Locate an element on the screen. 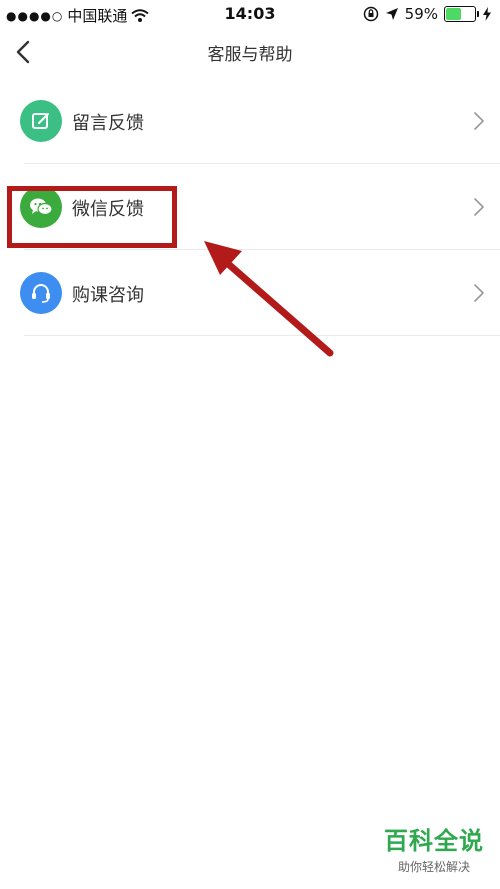 The image size is (500, 889). status-bar-right: 59% is located at coordinates (427, 14).